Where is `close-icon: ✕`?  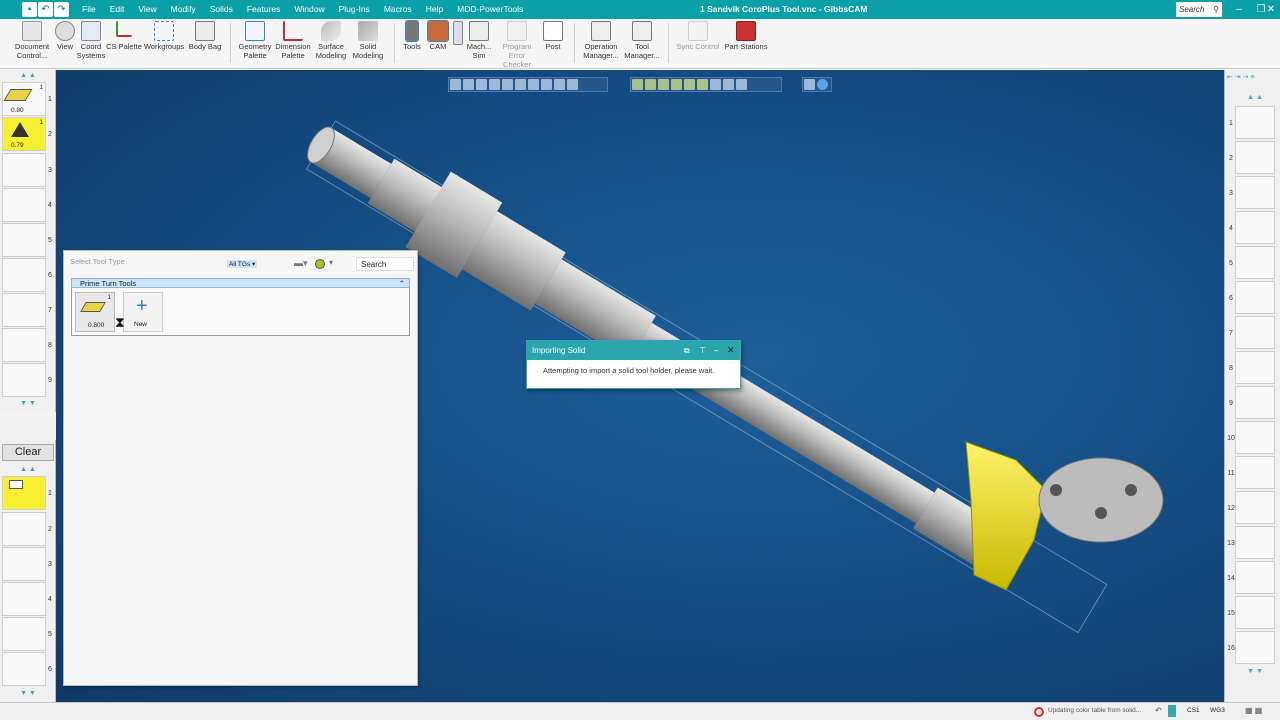
close-icon: ✕ is located at coordinates (731, 350).